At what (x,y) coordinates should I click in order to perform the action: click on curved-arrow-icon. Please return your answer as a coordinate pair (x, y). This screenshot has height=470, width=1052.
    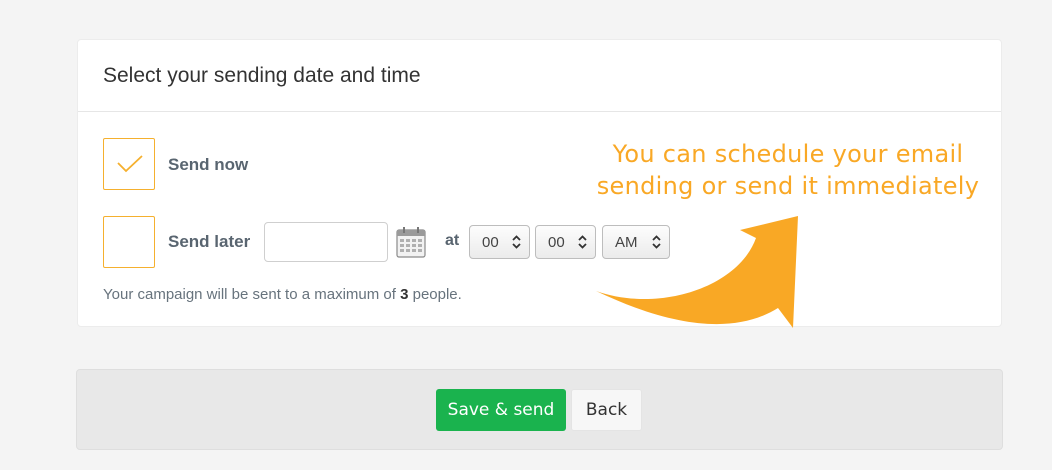
    Looking at the image, I should click on (697, 272).